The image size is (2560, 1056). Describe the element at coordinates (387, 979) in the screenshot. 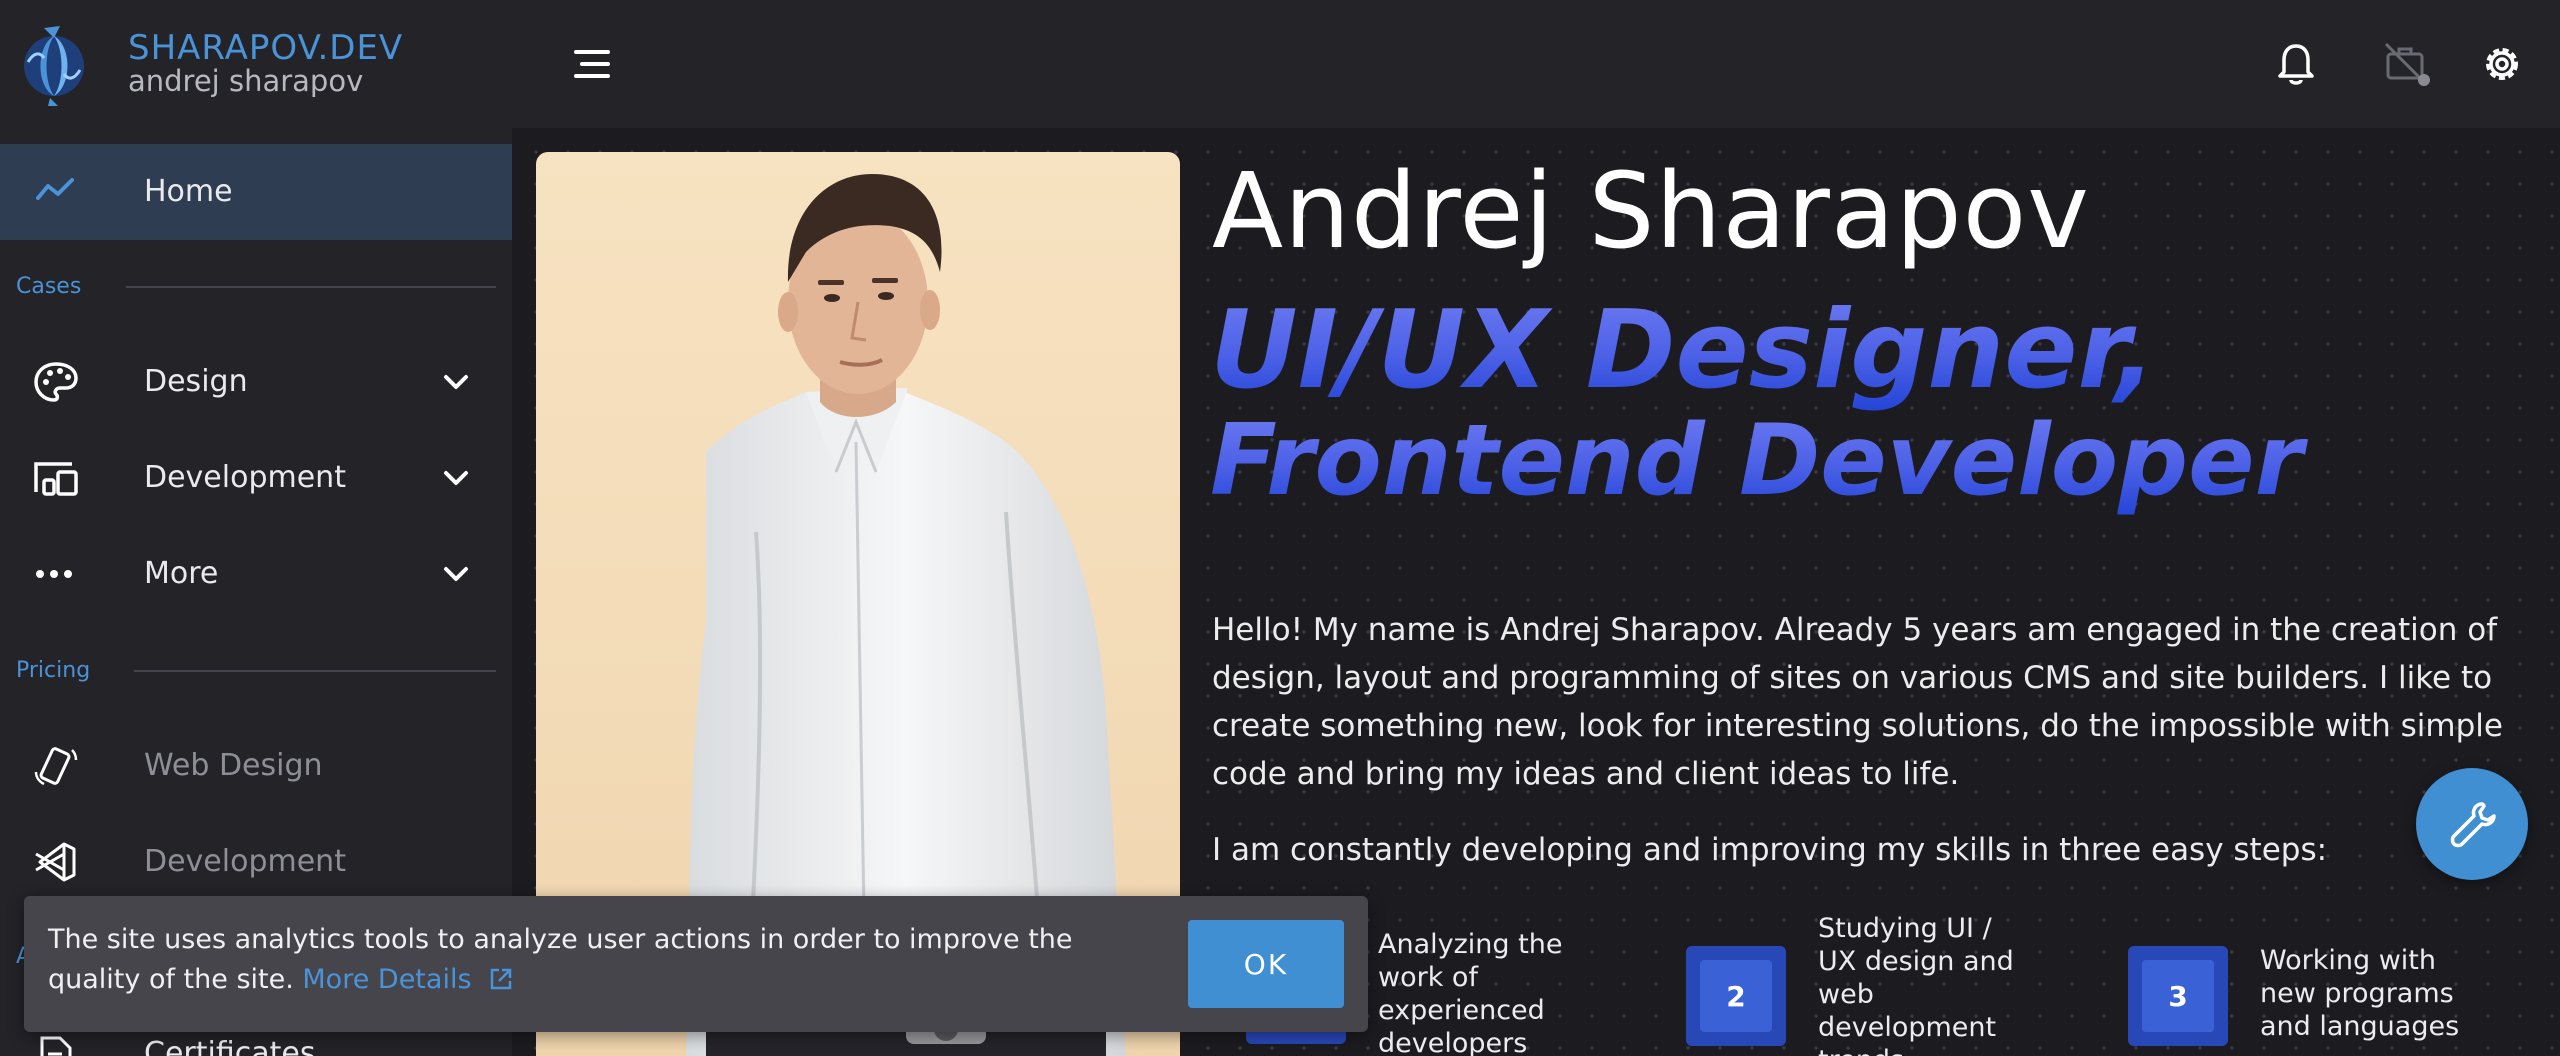

I see `more-details-label: More Details` at that location.